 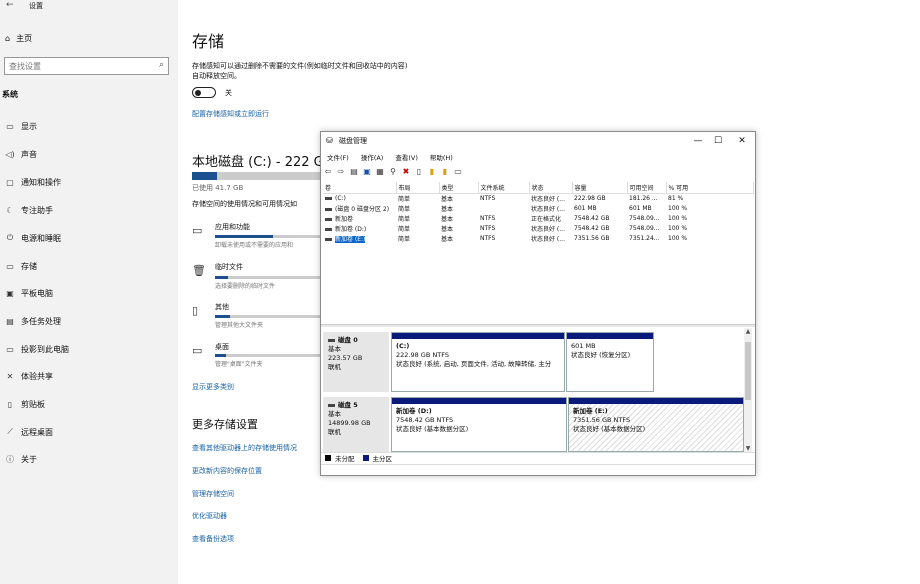 I want to click on pane-divider, so click(x=538, y=325).